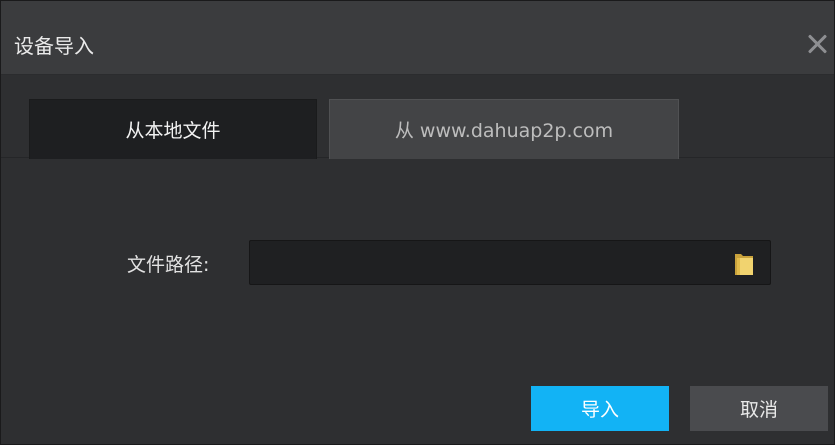  I want to click on tab-local-file: 从本地文件, so click(173, 129).